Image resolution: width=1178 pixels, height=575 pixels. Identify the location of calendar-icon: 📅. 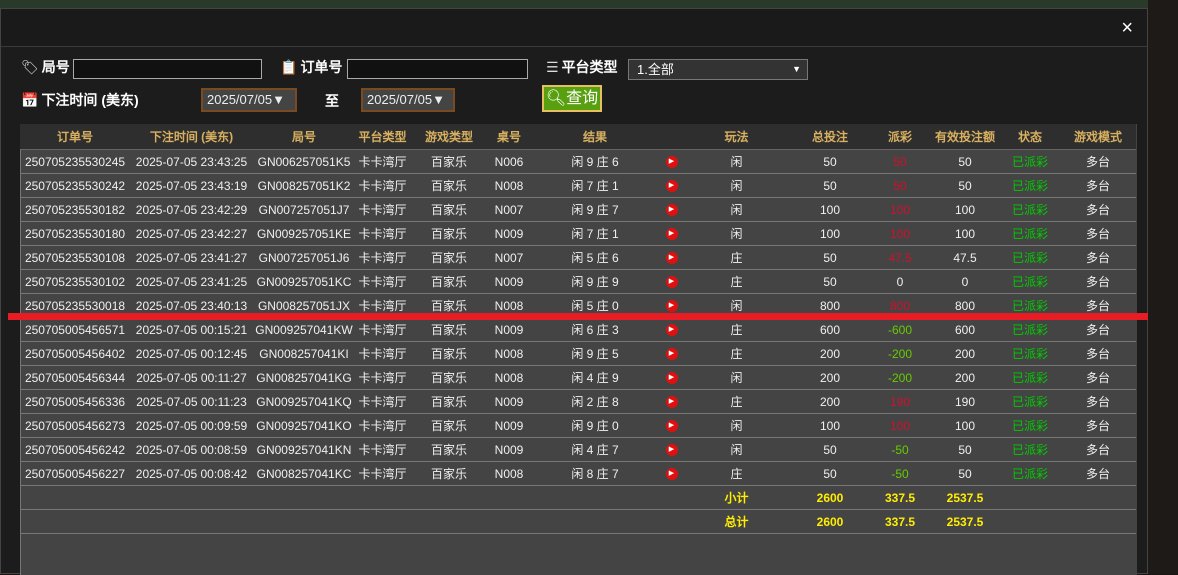
(30, 99).